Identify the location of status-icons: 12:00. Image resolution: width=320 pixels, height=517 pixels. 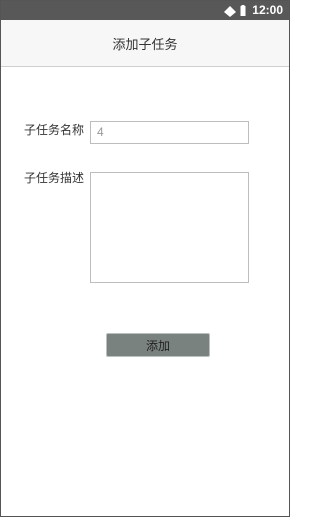
(253, 10).